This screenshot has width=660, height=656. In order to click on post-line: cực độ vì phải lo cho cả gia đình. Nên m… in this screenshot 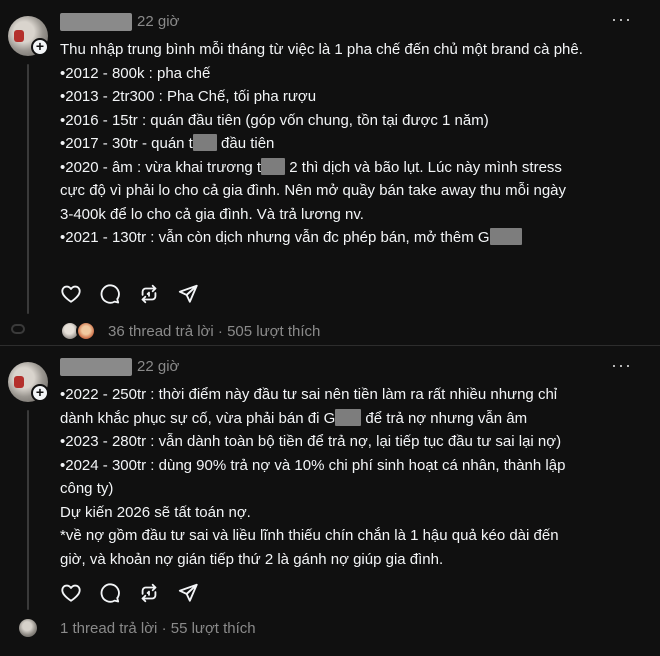, I will do `click(313, 190)`.